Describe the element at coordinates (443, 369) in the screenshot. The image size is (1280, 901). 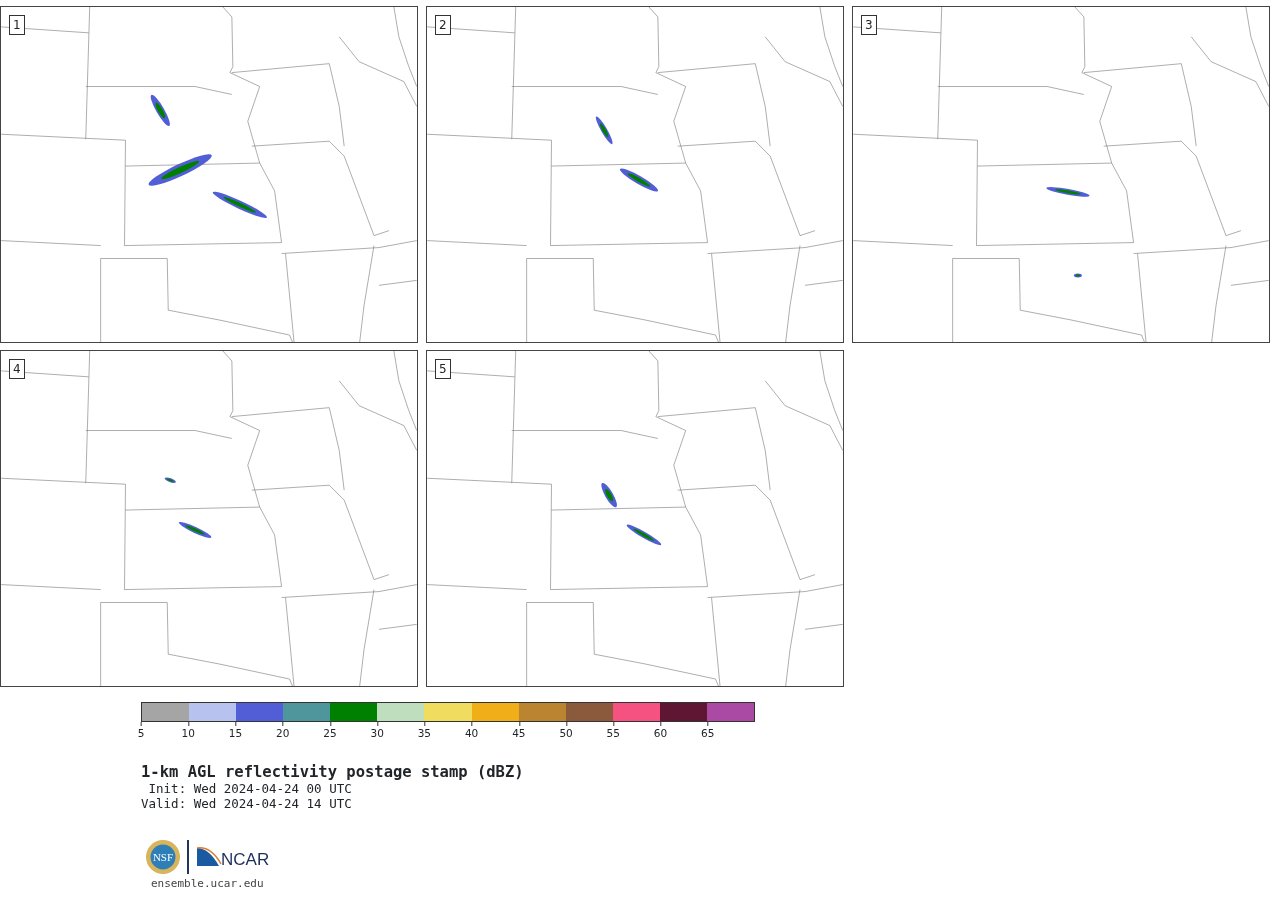
I see `panel-number: 5` at that location.